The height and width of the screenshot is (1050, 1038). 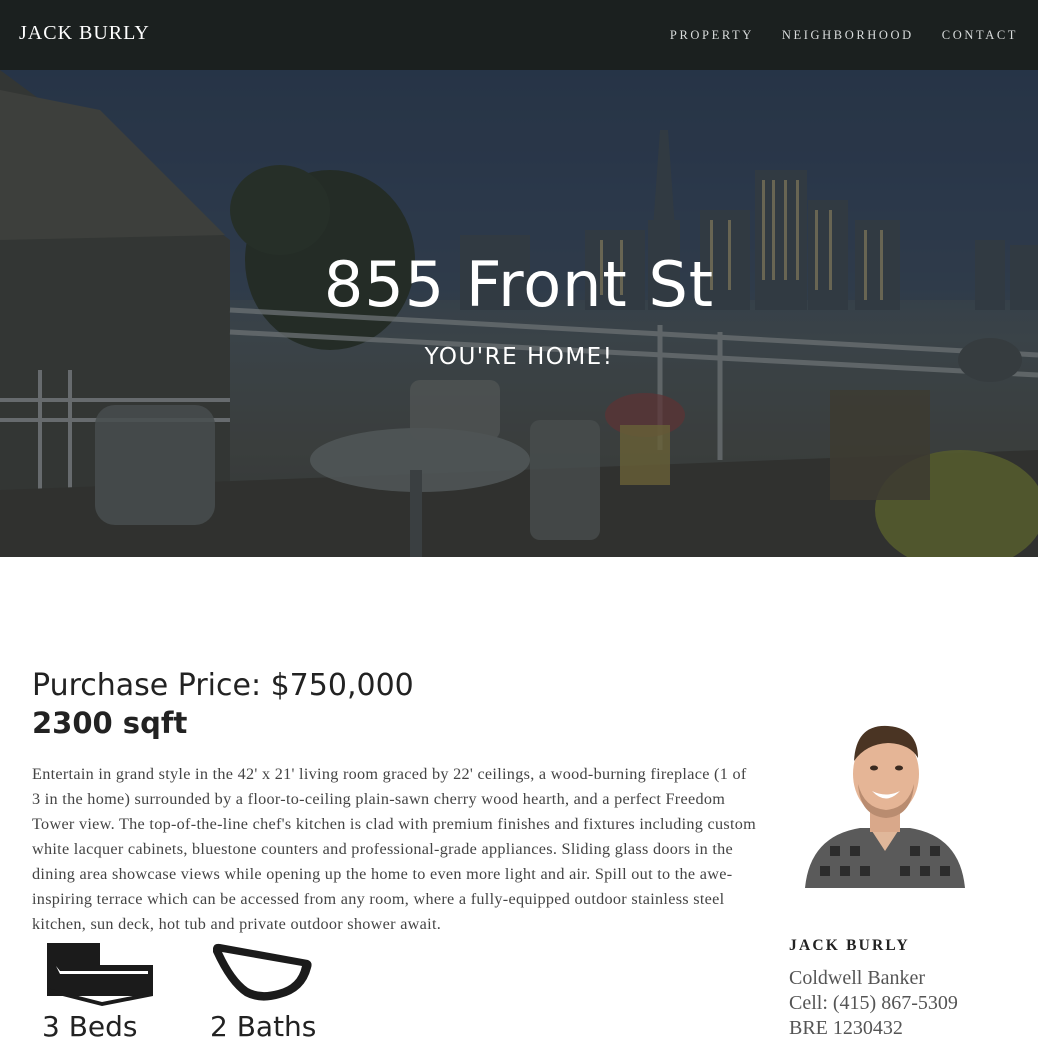 What do you see at coordinates (519, 284) in the screenshot?
I see `hero-title: 855 Front St` at bounding box center [519, 284].